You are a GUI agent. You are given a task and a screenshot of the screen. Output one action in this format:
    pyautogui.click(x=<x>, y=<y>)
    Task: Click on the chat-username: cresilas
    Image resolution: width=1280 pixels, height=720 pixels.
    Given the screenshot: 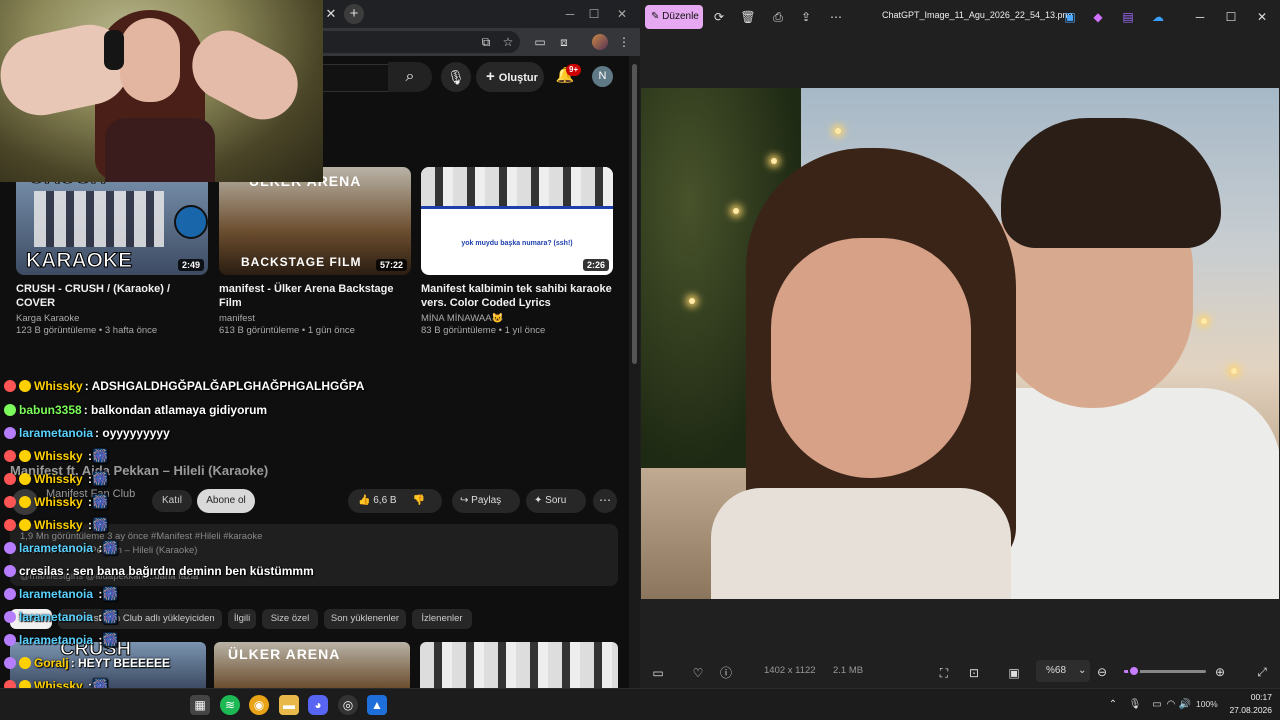 What is the action you would take?
    pyautogui.click(x=41, y=571)
    